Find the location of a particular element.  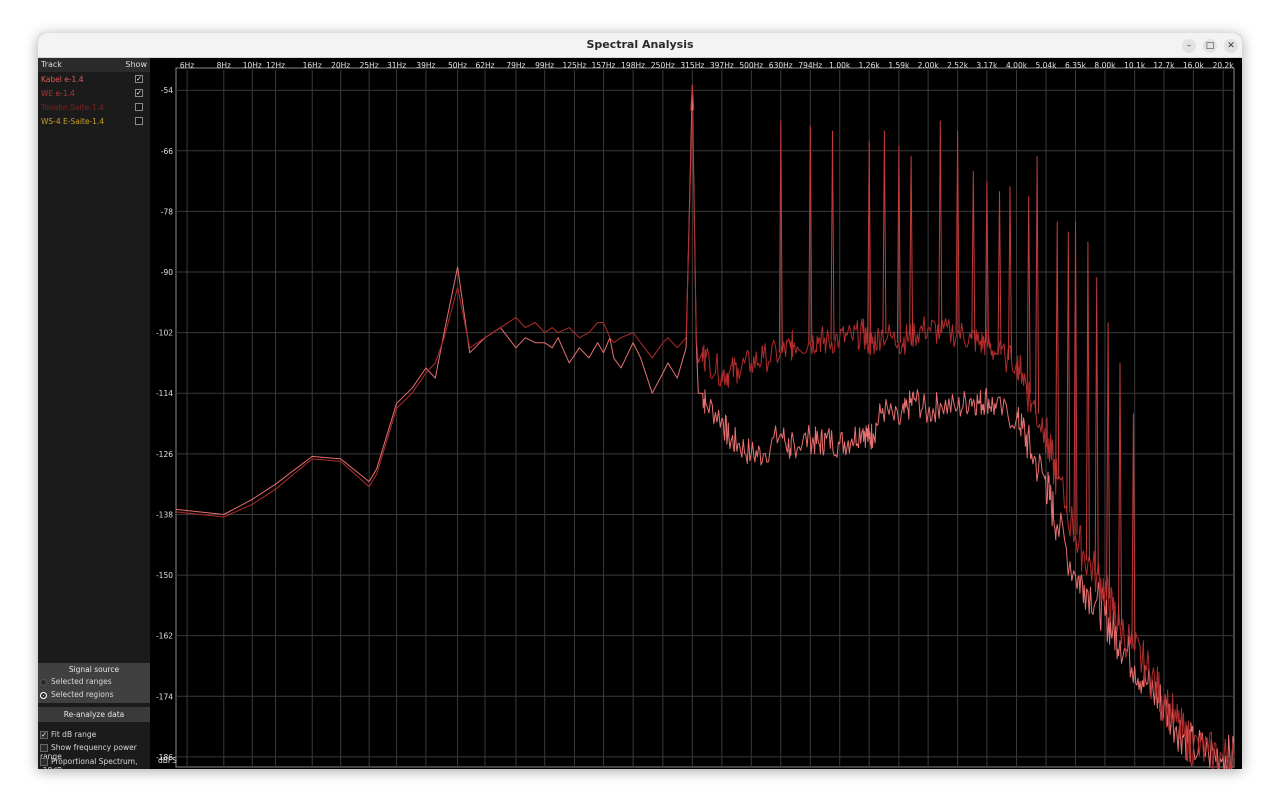

y-axis-unit-label: dBFS is located at coordinates (167, 760).